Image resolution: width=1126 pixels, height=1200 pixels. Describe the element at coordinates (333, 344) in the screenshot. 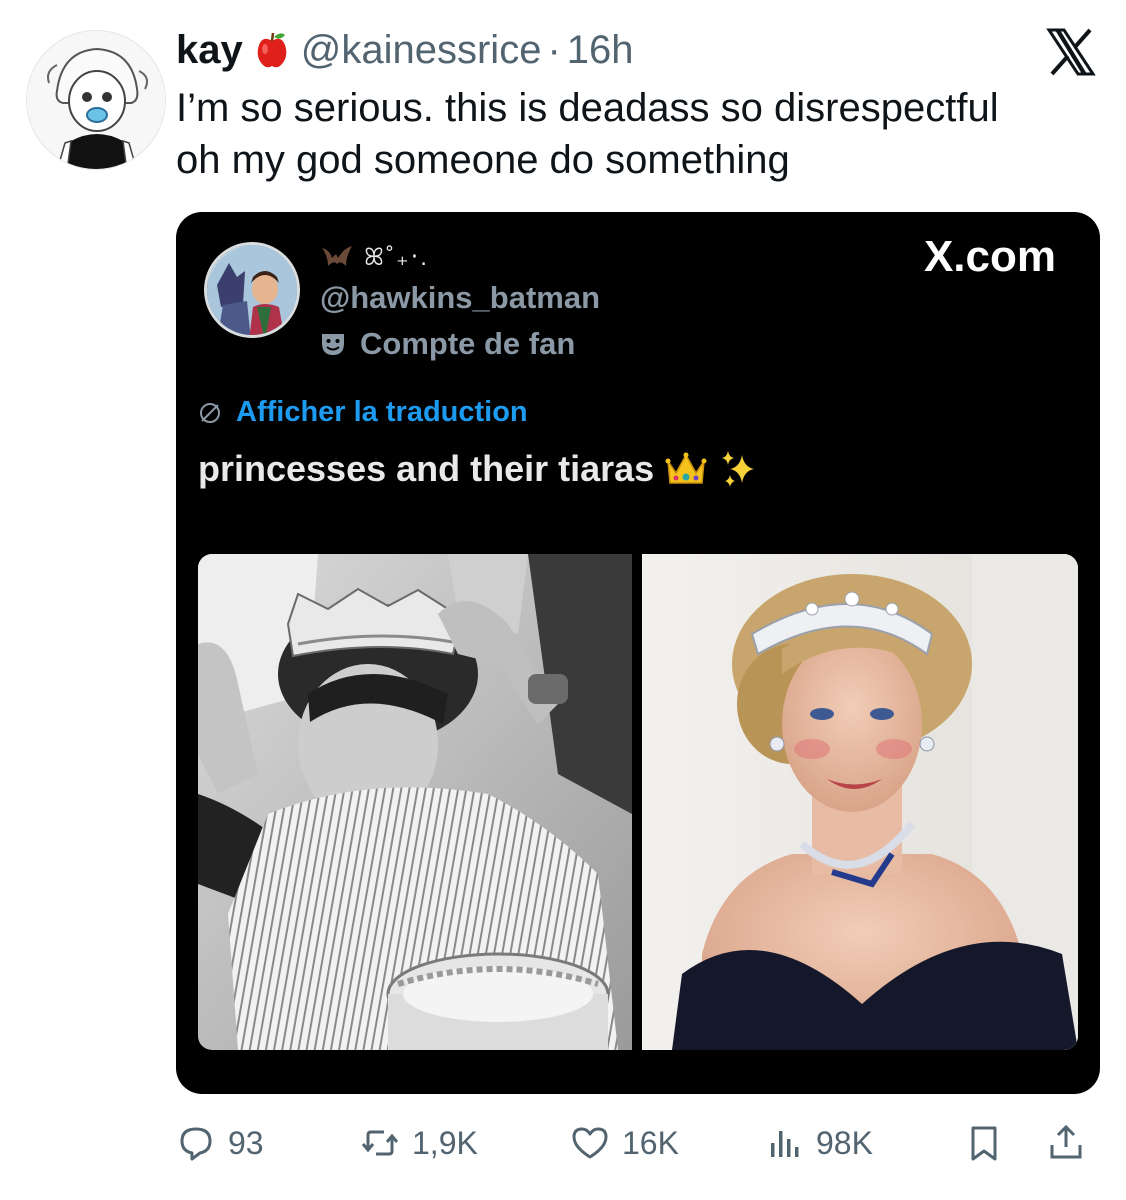

I see `theater-mask-icon` at that location.